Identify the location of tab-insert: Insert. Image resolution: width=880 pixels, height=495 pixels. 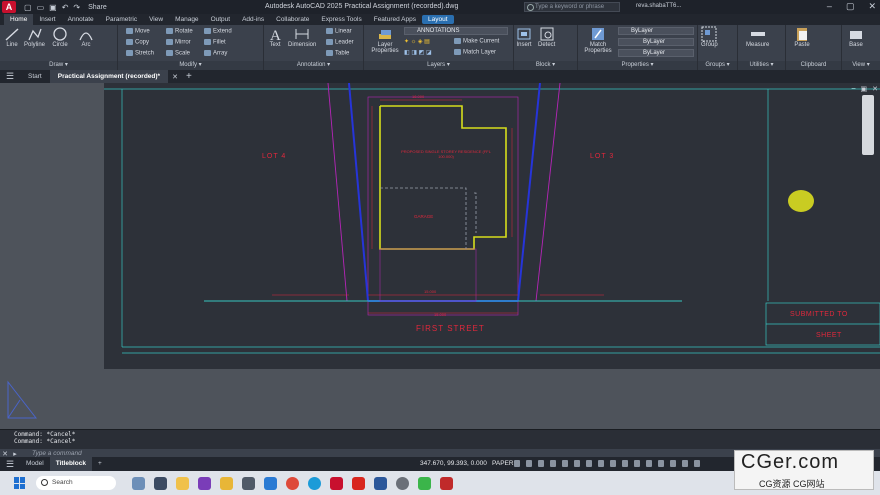
(47, 19).